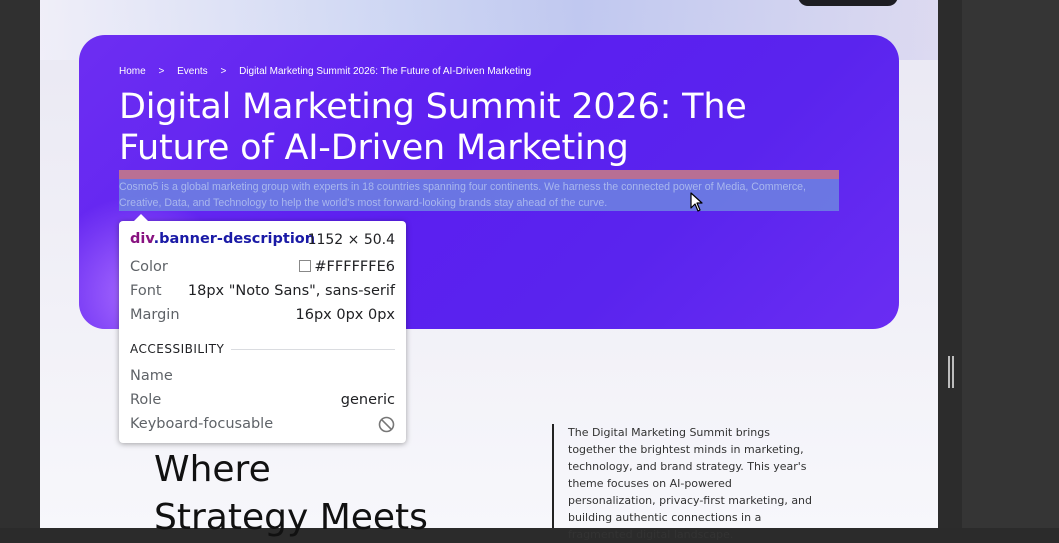  What do you see at coordinates (212, 469) in the screenshot?
I see `section-heading-line: Where` at bounding box center [212, 469].